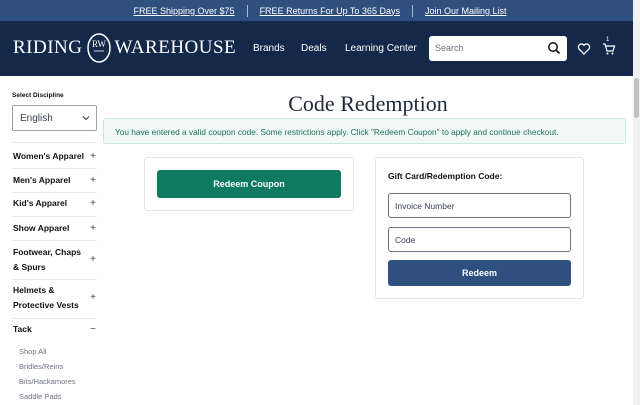 The height and width of the screenshot is (405, 640). I want to click on site-logo: Riding RW Warehouse, so click(124, 48).